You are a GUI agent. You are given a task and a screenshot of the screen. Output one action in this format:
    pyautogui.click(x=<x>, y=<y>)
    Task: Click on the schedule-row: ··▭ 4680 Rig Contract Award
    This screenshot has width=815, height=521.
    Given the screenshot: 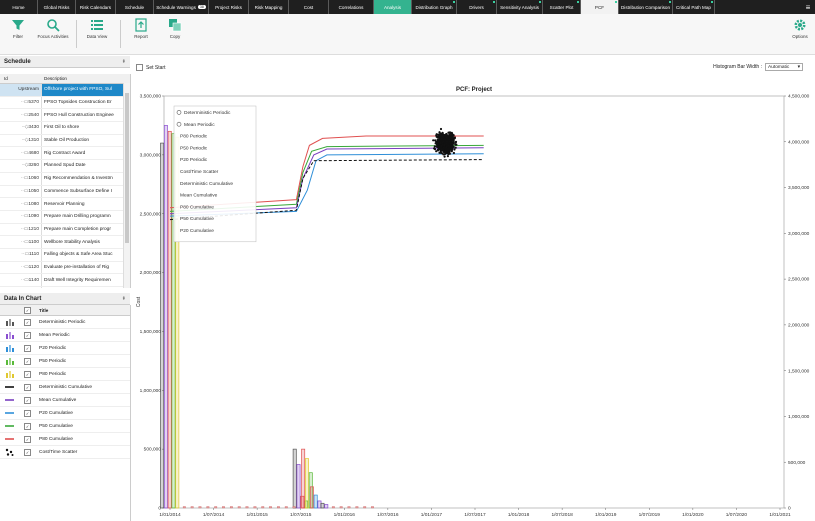 What is the action you would take?
    pyautogui.click(x=65, y=154)
    